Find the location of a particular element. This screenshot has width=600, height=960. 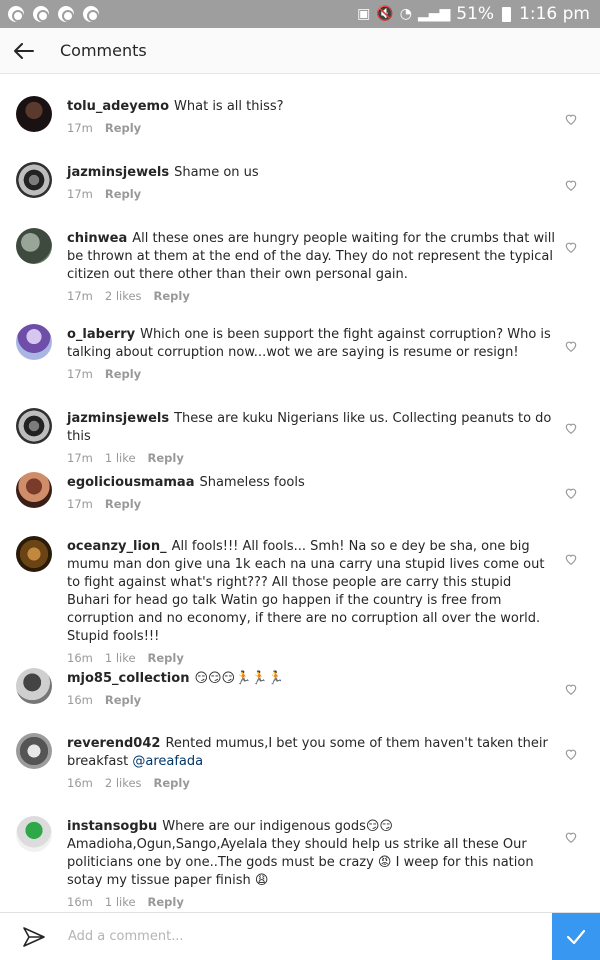

comment-text: egoliciousmamaa Shameless fools is located at coordinates (312, 483).